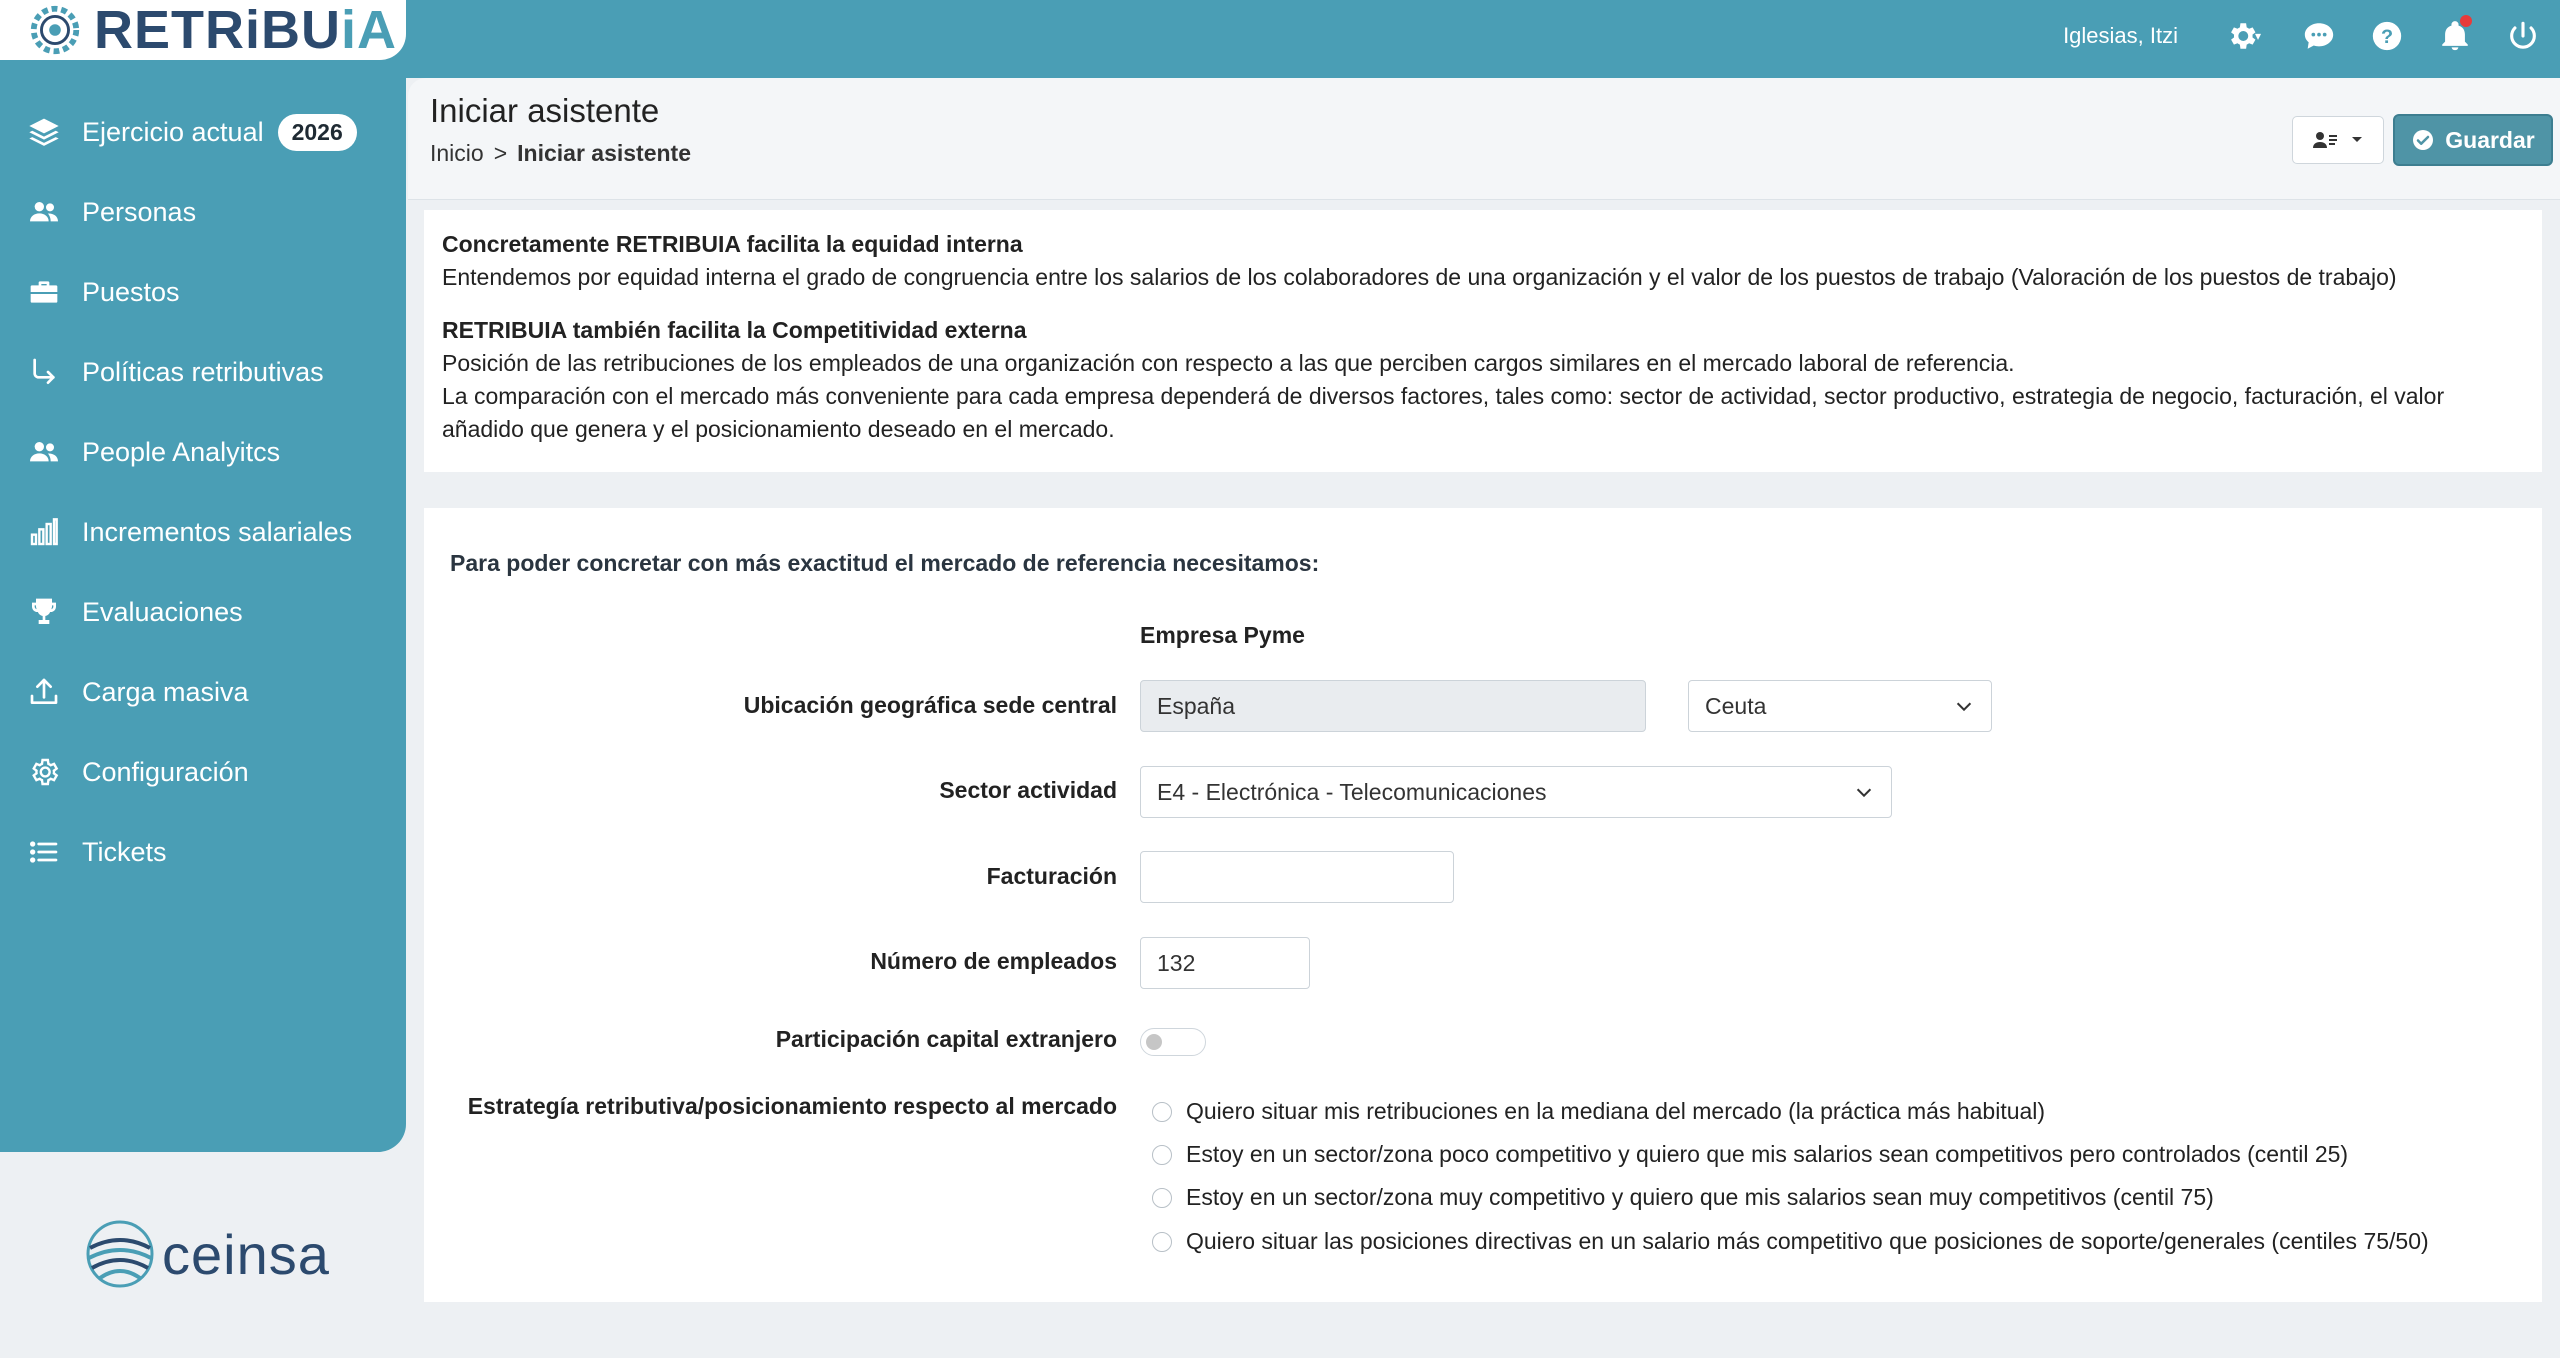 The image size is (2560, 1358). Describe the element at coordinates (1840, 706) in the screenshot. I see `region-select: Ceuta` at that location.